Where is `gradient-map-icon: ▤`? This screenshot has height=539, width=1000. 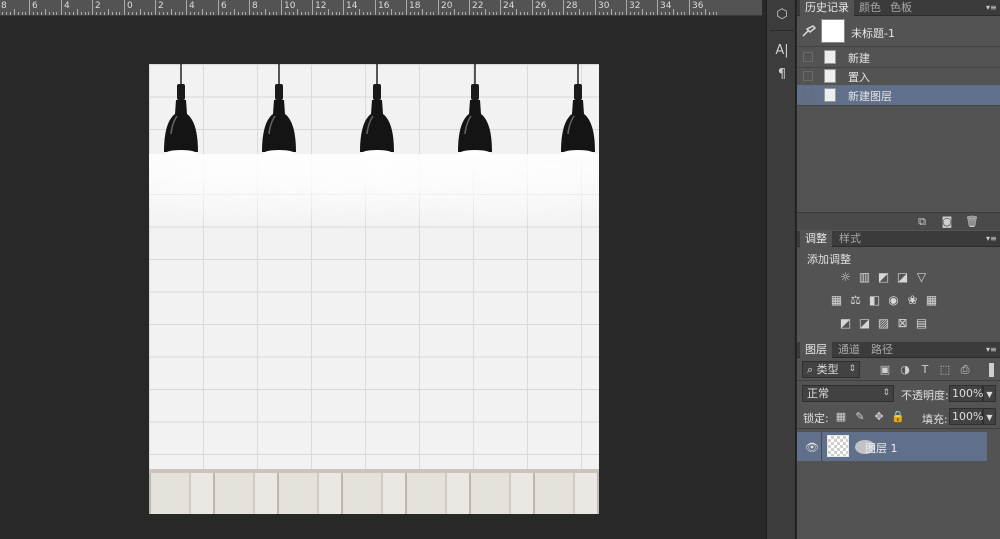
gradient-map-icon: ▤ is located at coordinates (921, 323).